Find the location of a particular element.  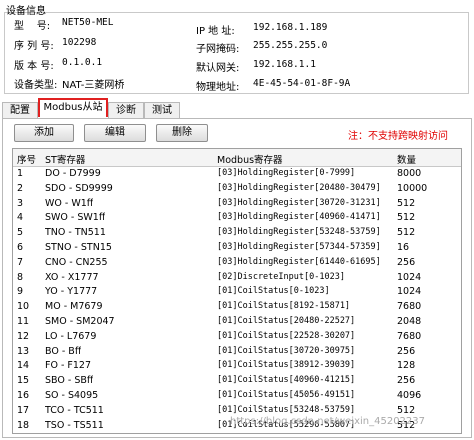

edit-button: 编辑 is located at coordinates (115, 133).